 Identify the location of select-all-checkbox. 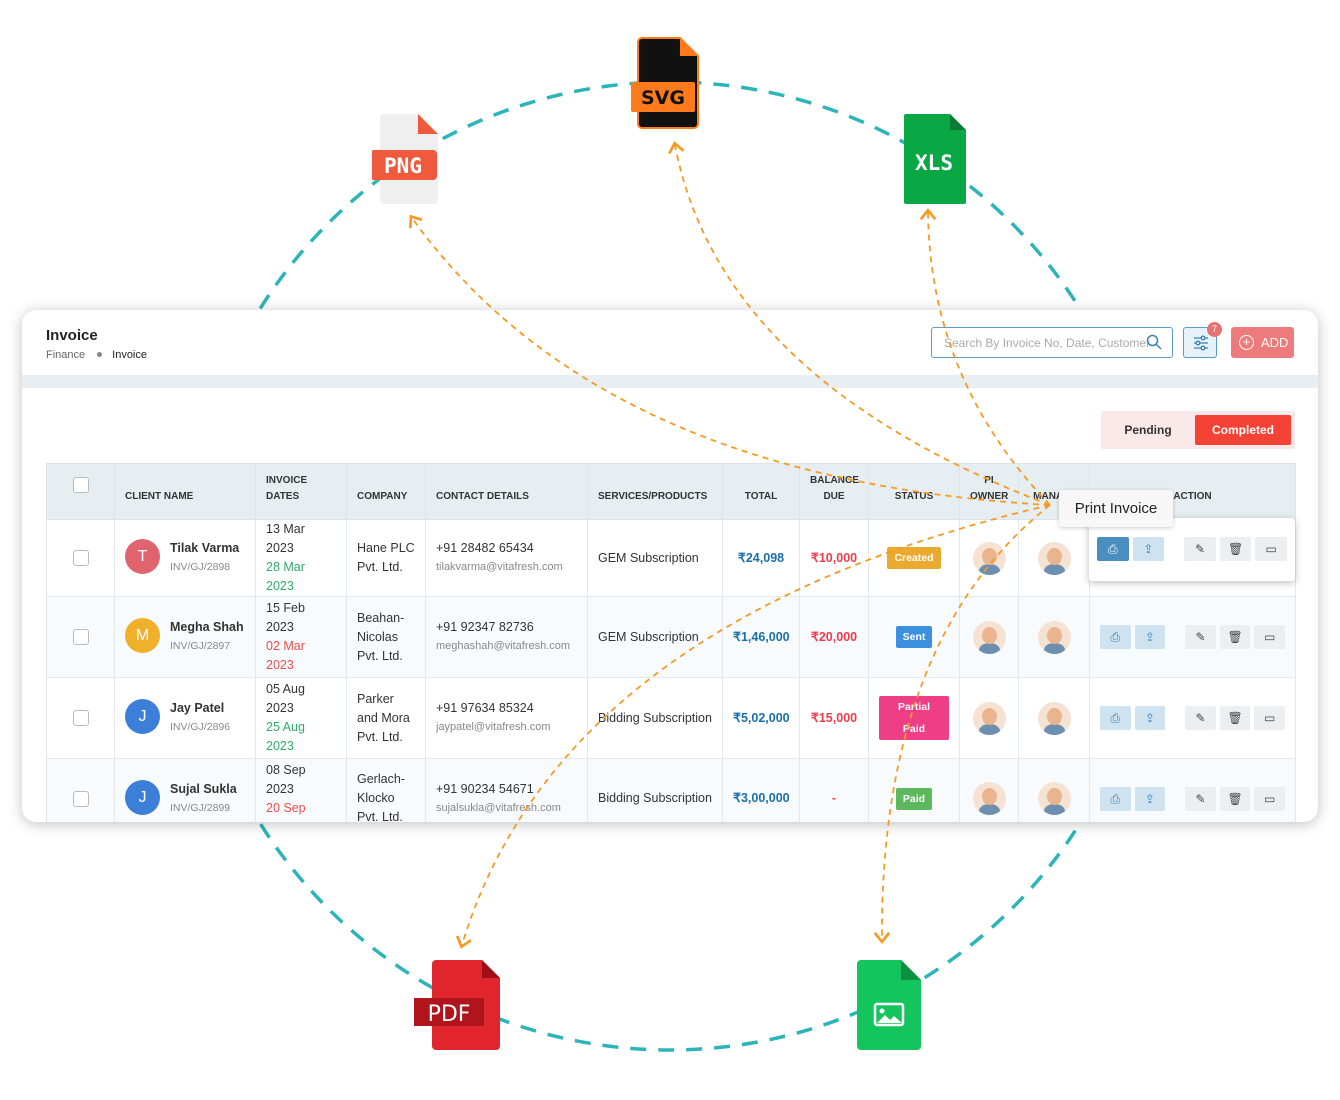
(80, 484).